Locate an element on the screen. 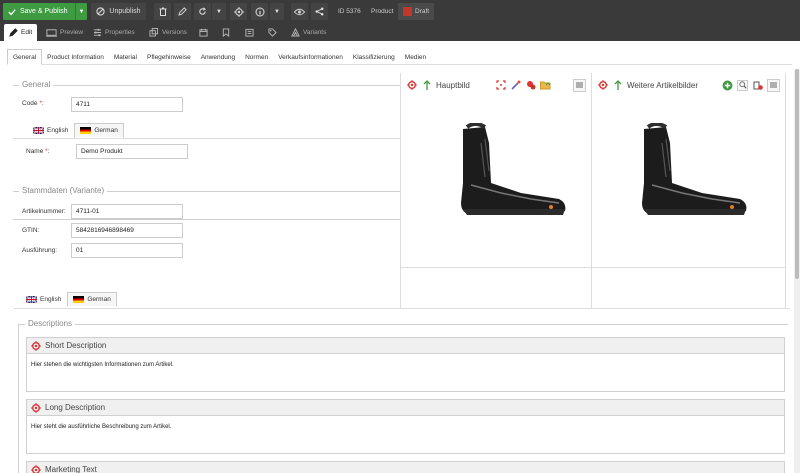 The height and width of the screenshot is (473, 800). monitor-icon is located at coordinates (51, 32).